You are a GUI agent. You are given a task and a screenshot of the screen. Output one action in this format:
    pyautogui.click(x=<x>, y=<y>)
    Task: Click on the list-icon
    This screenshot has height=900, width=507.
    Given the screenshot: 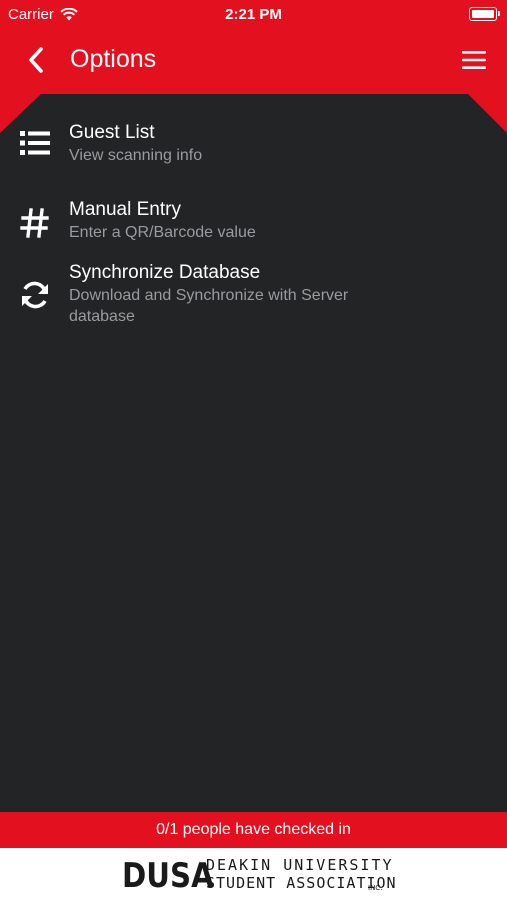 What is the action you would take?
    pyautogui.click(x=35, y=143)
    